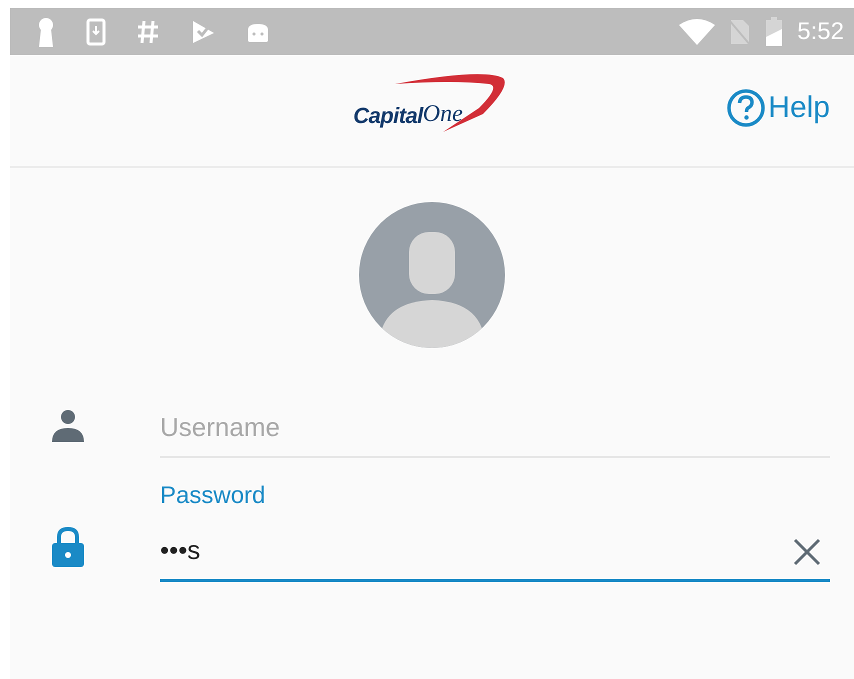  I want to click on wifi-icon, so click(697, 31).